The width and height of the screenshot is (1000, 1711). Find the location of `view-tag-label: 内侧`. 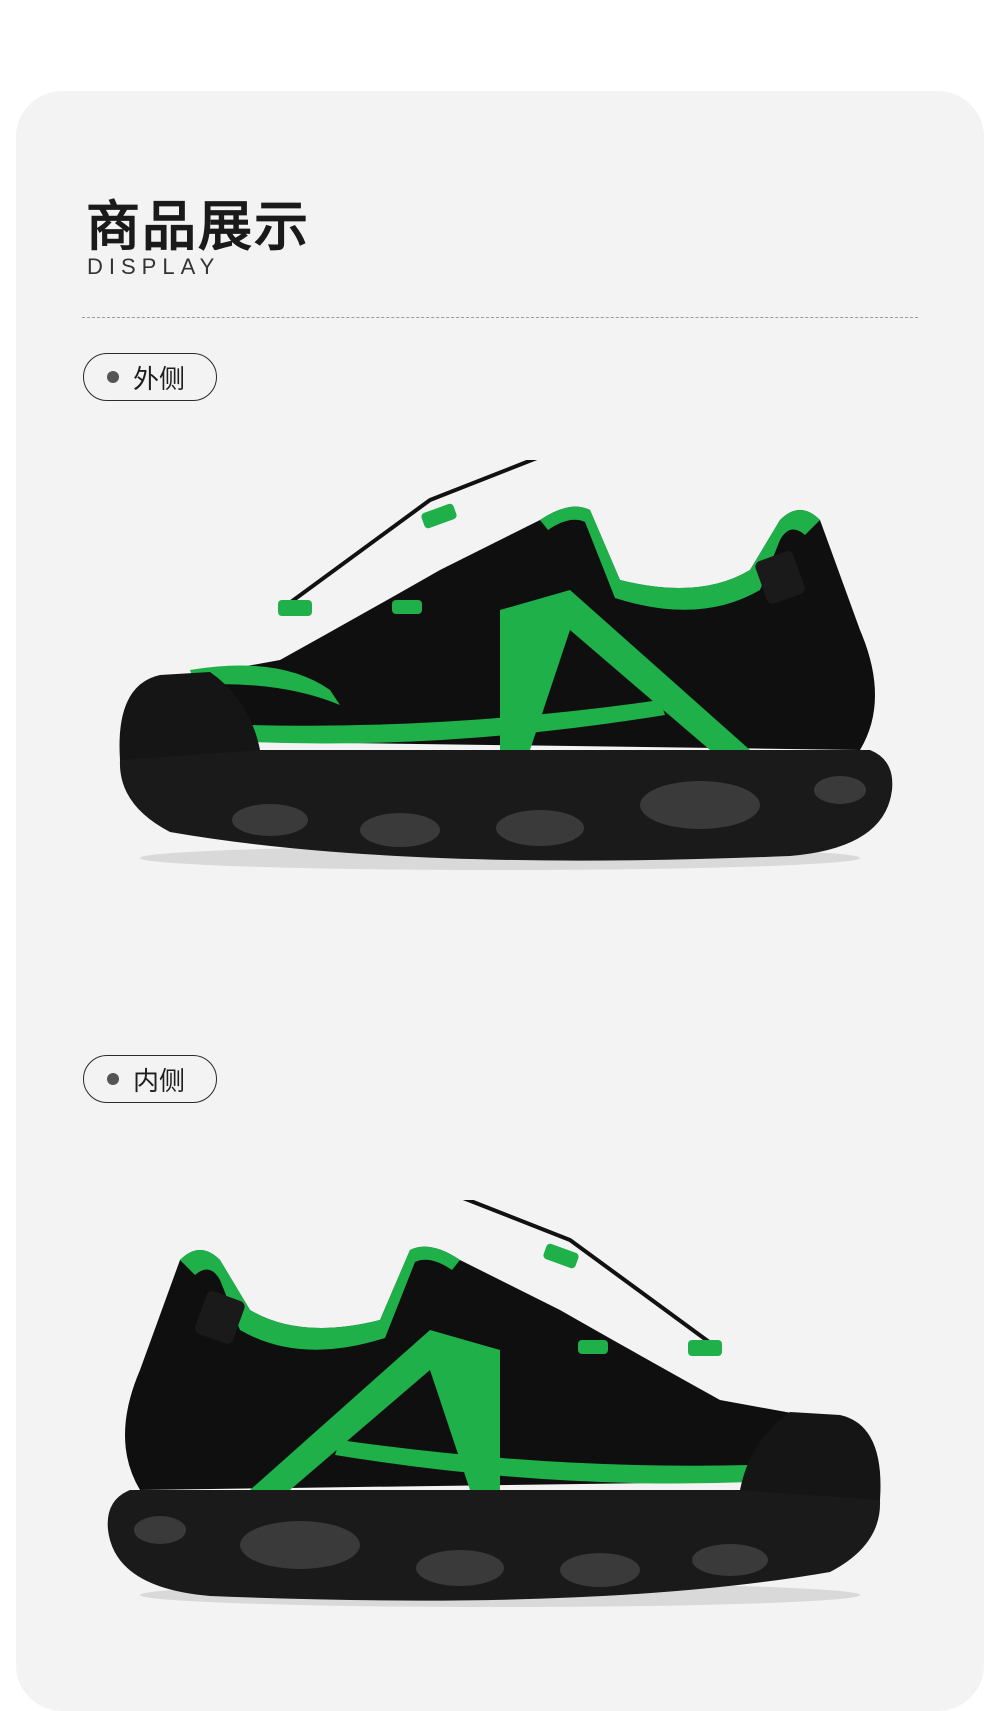

view-tag-label: 内侧 is located at coordinates (159, 1081).